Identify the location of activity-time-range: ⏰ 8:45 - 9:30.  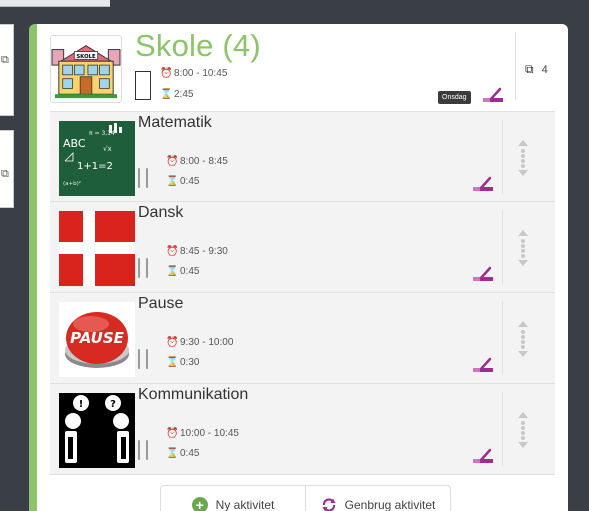
(197, 251).